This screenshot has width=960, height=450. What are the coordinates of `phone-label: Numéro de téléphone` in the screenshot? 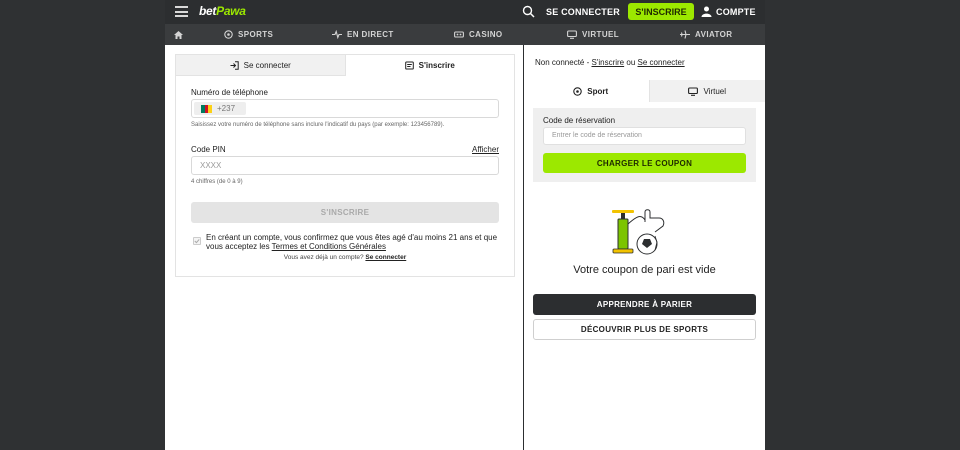 It's located at (229, 92).